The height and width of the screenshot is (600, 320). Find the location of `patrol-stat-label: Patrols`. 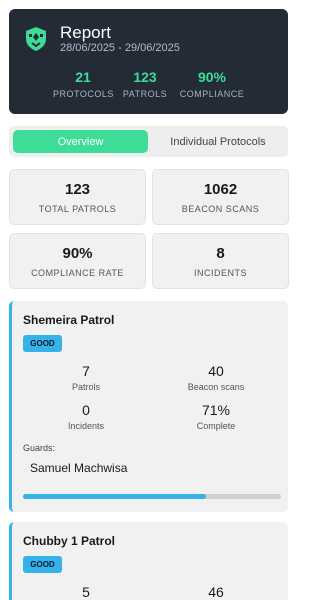

patrol-stat-label: Patrols is located at coordinates (85, 387).